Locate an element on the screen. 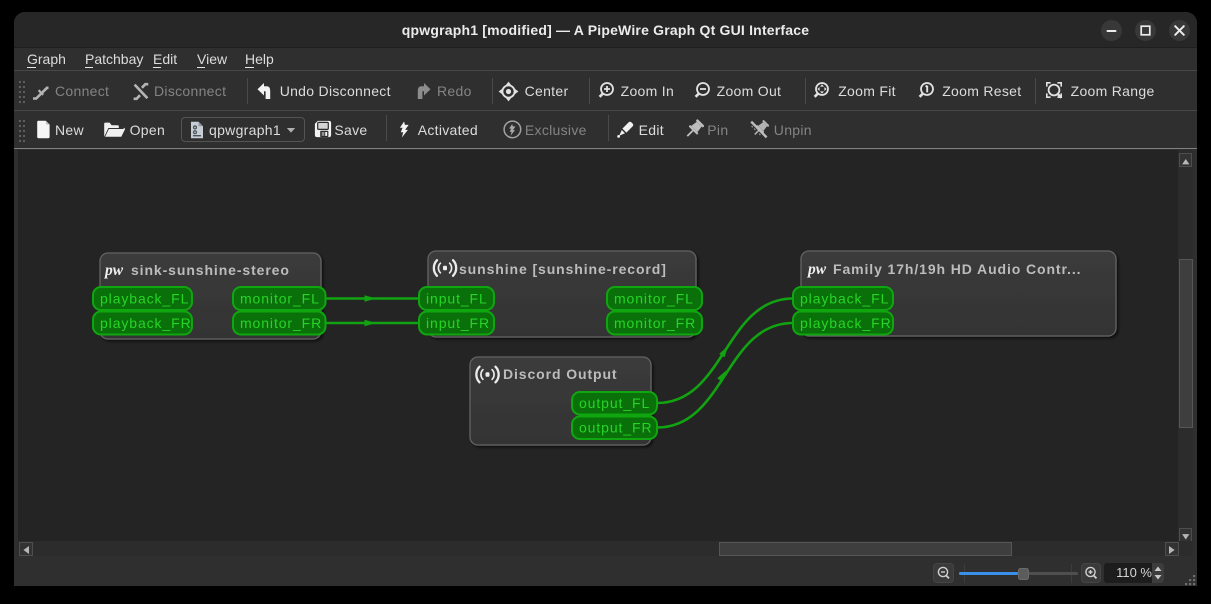 The image size is (1211, 604). svg-text: Discord Output is located at coordinates (560, 374).